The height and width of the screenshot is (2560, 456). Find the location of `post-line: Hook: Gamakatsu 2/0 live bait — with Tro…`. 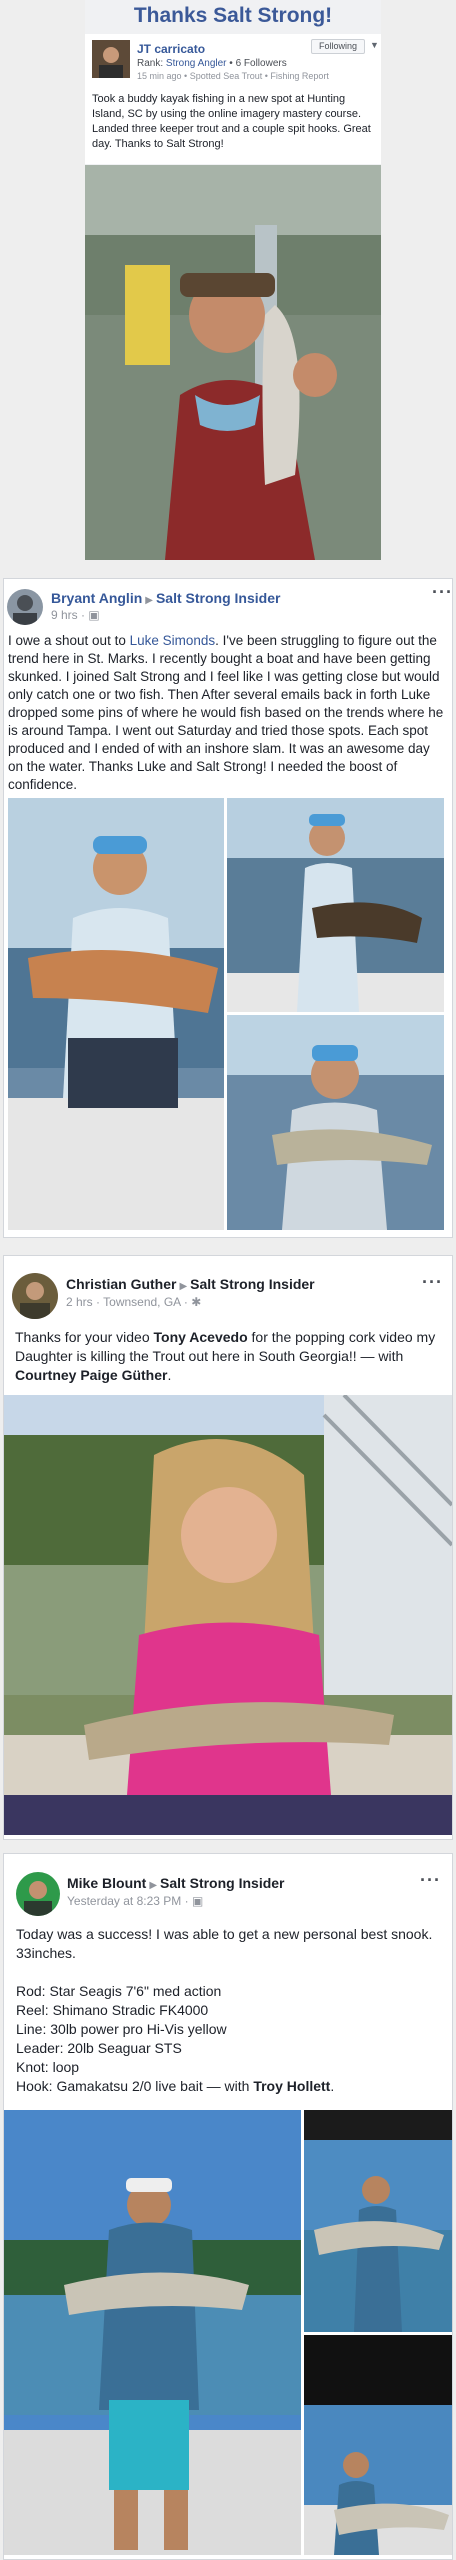

post-line: Hook: Gamakatsu 2/0 live bait — with Tro… is located at coordinates (175, 2086).